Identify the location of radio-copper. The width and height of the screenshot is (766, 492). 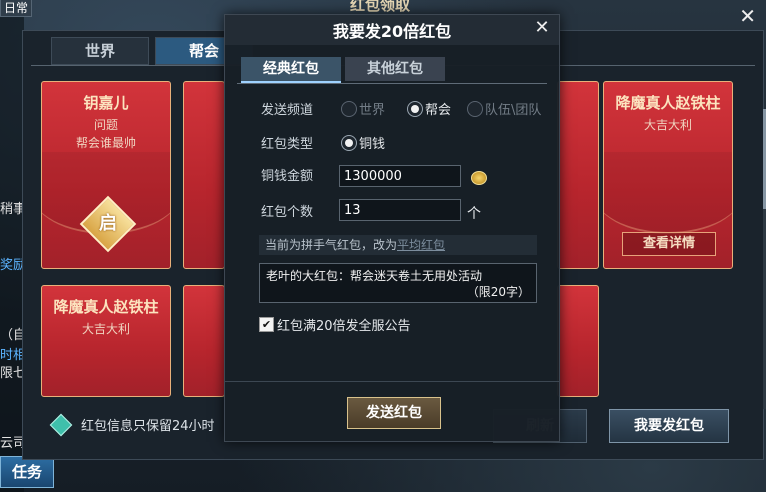
(349, 143).